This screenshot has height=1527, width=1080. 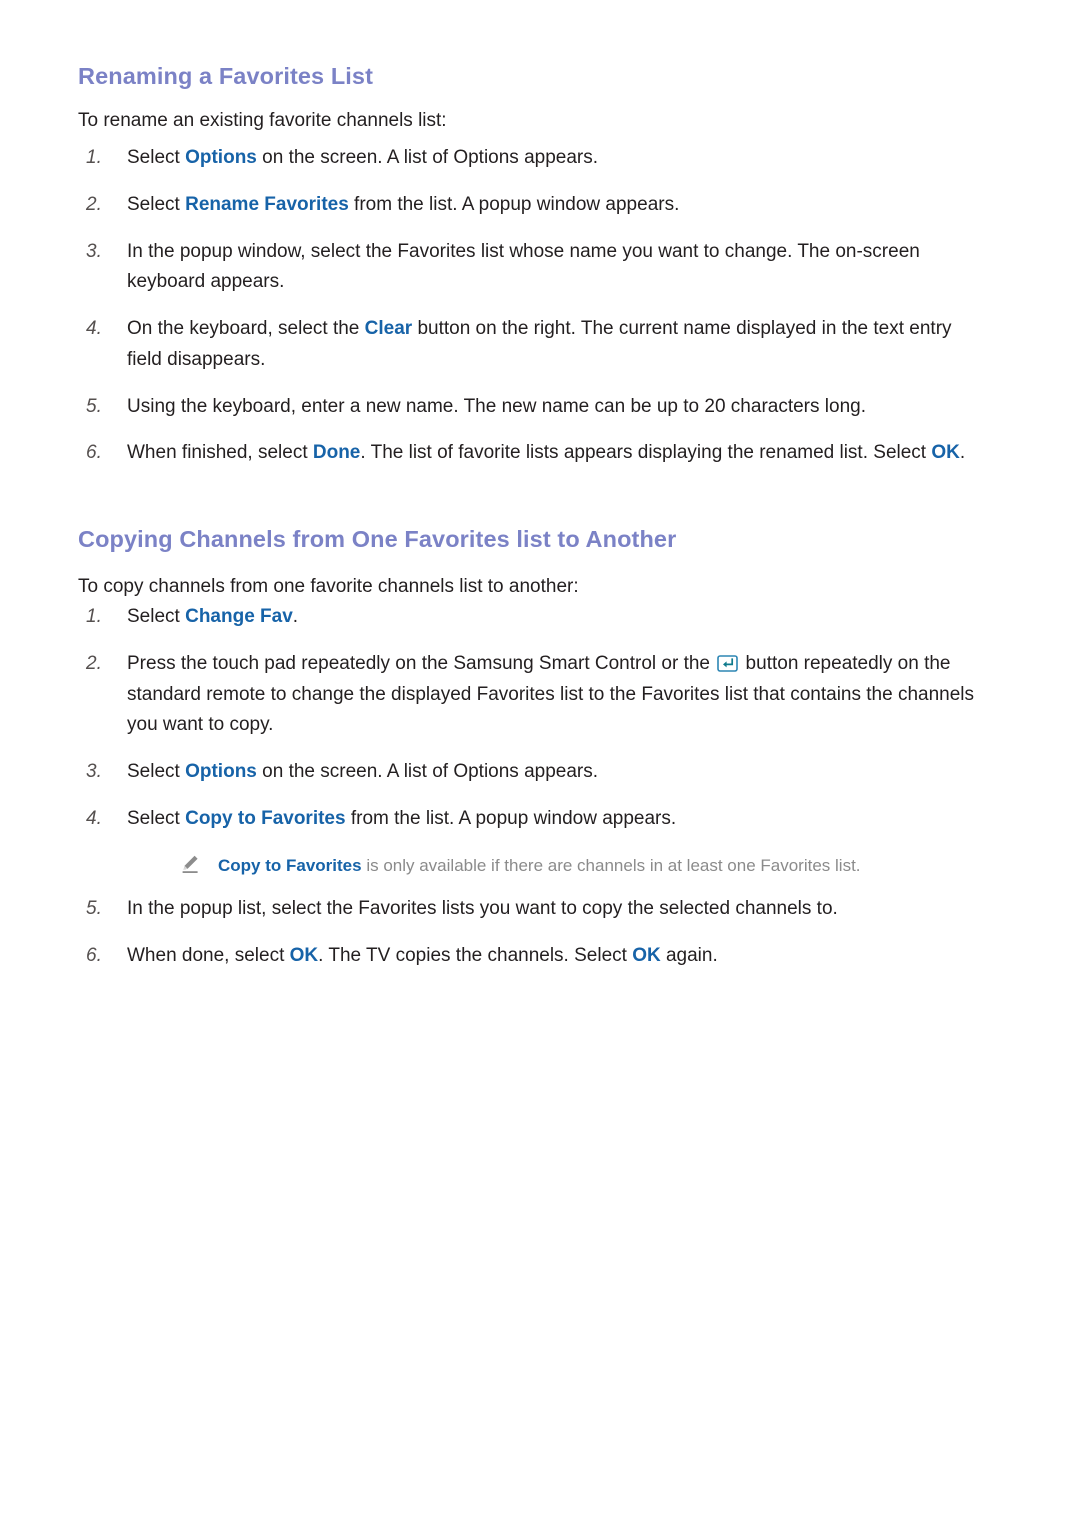 What do you see at coordinates (267, 204) in the screenshot?
I see `ui-term: Rename Favorites` at bounding box center [267, 204].